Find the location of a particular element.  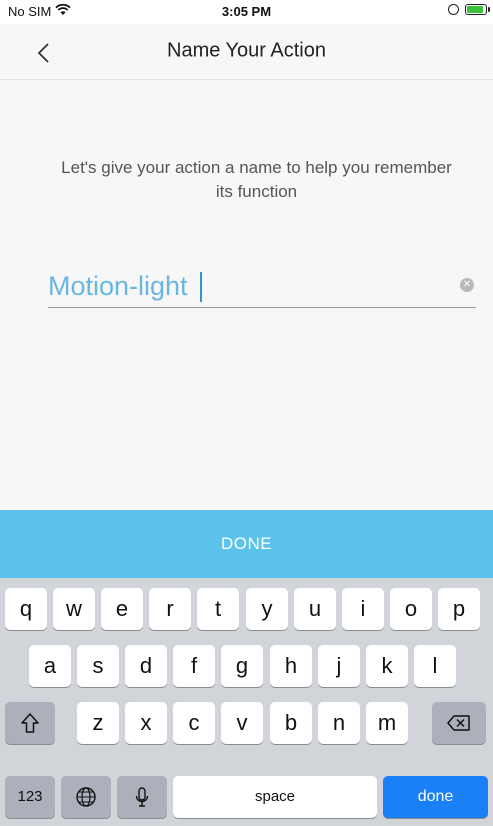

key-e: e is located at coordinates (122, 609).